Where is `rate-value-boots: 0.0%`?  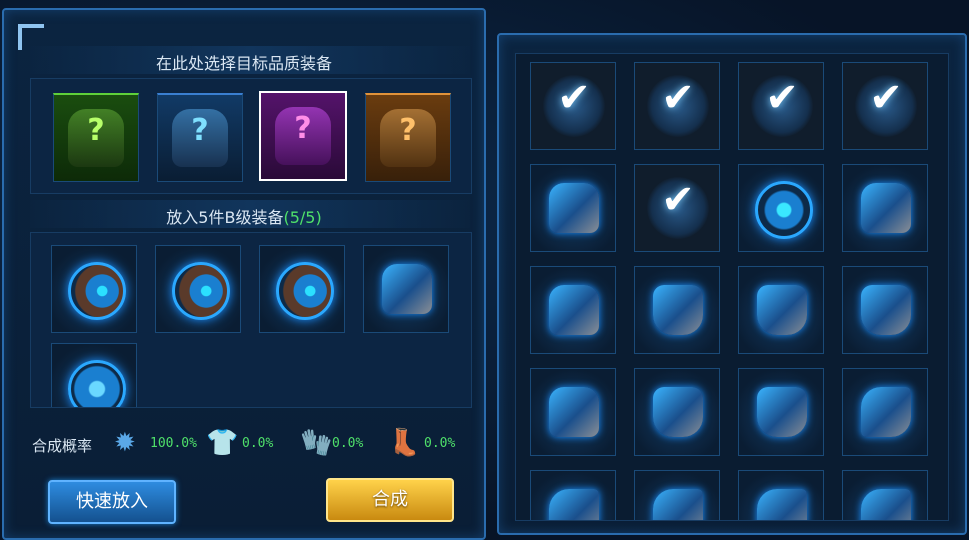 rate-value-boots: 0.0% is located at coordinates (440, 443).